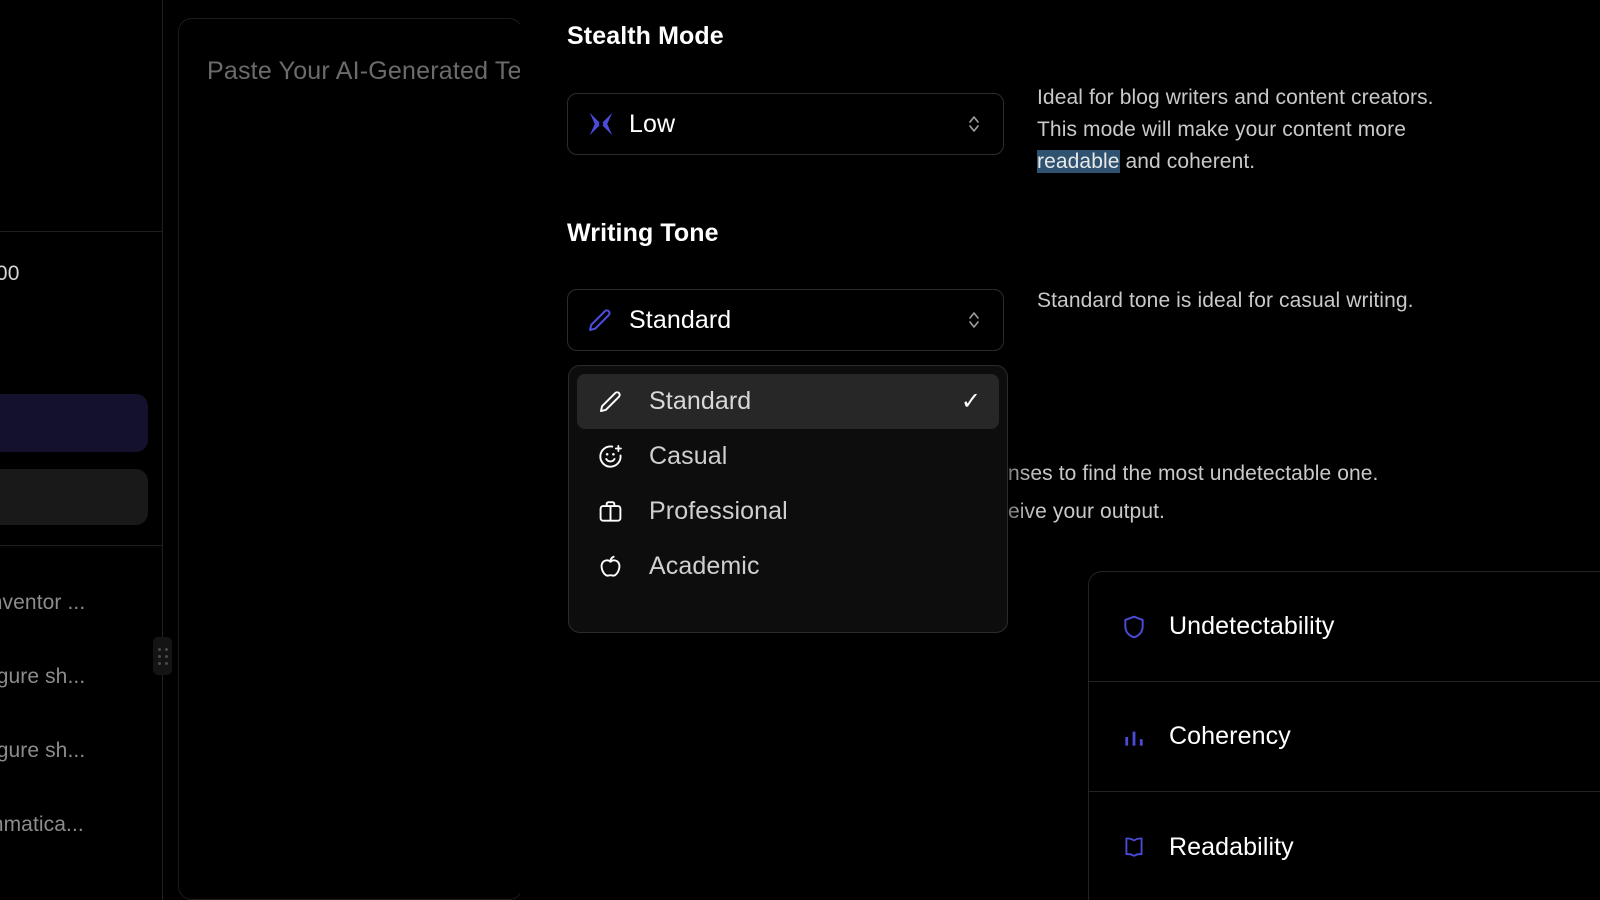 The height and width of the screenshot is (900, 1600). What do you see at coordinates (1252, 626) in the screenshot?
I see `metric-label: Undetectability` at bounding box center [1252, 626].